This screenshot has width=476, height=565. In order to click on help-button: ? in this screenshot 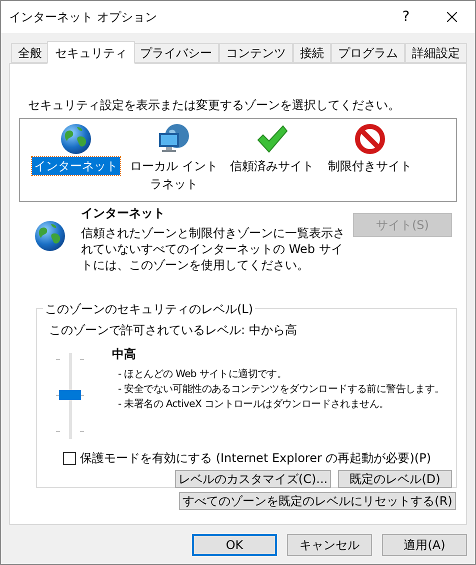, I will do `click(406, 17)`.